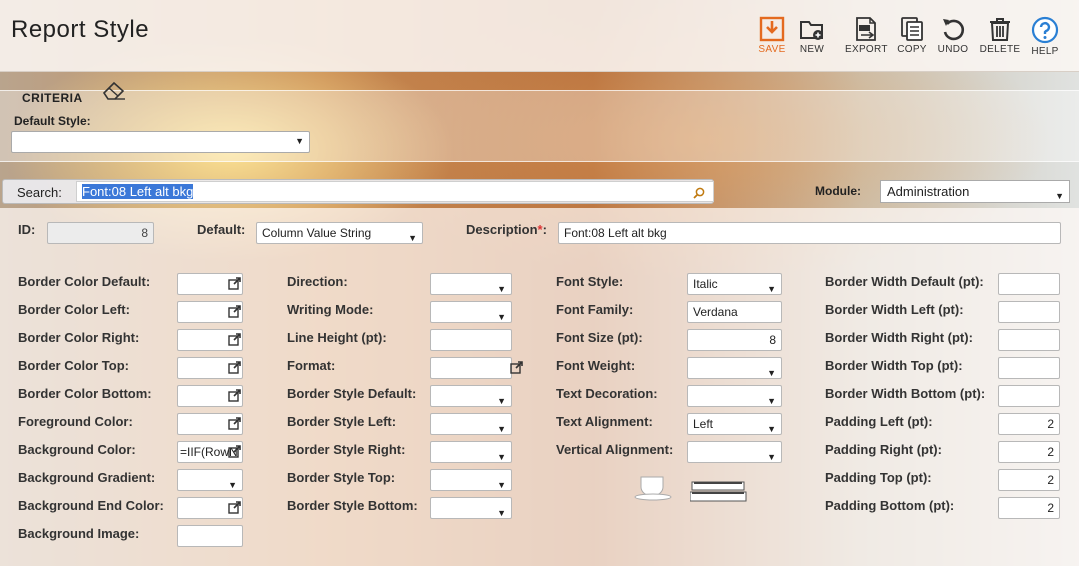 The height and width of the screenshot is (566, 1079). Describe the element at coordinates (1029, 284) in the screenshot. I see `border-width-default-pt-input` at that location.